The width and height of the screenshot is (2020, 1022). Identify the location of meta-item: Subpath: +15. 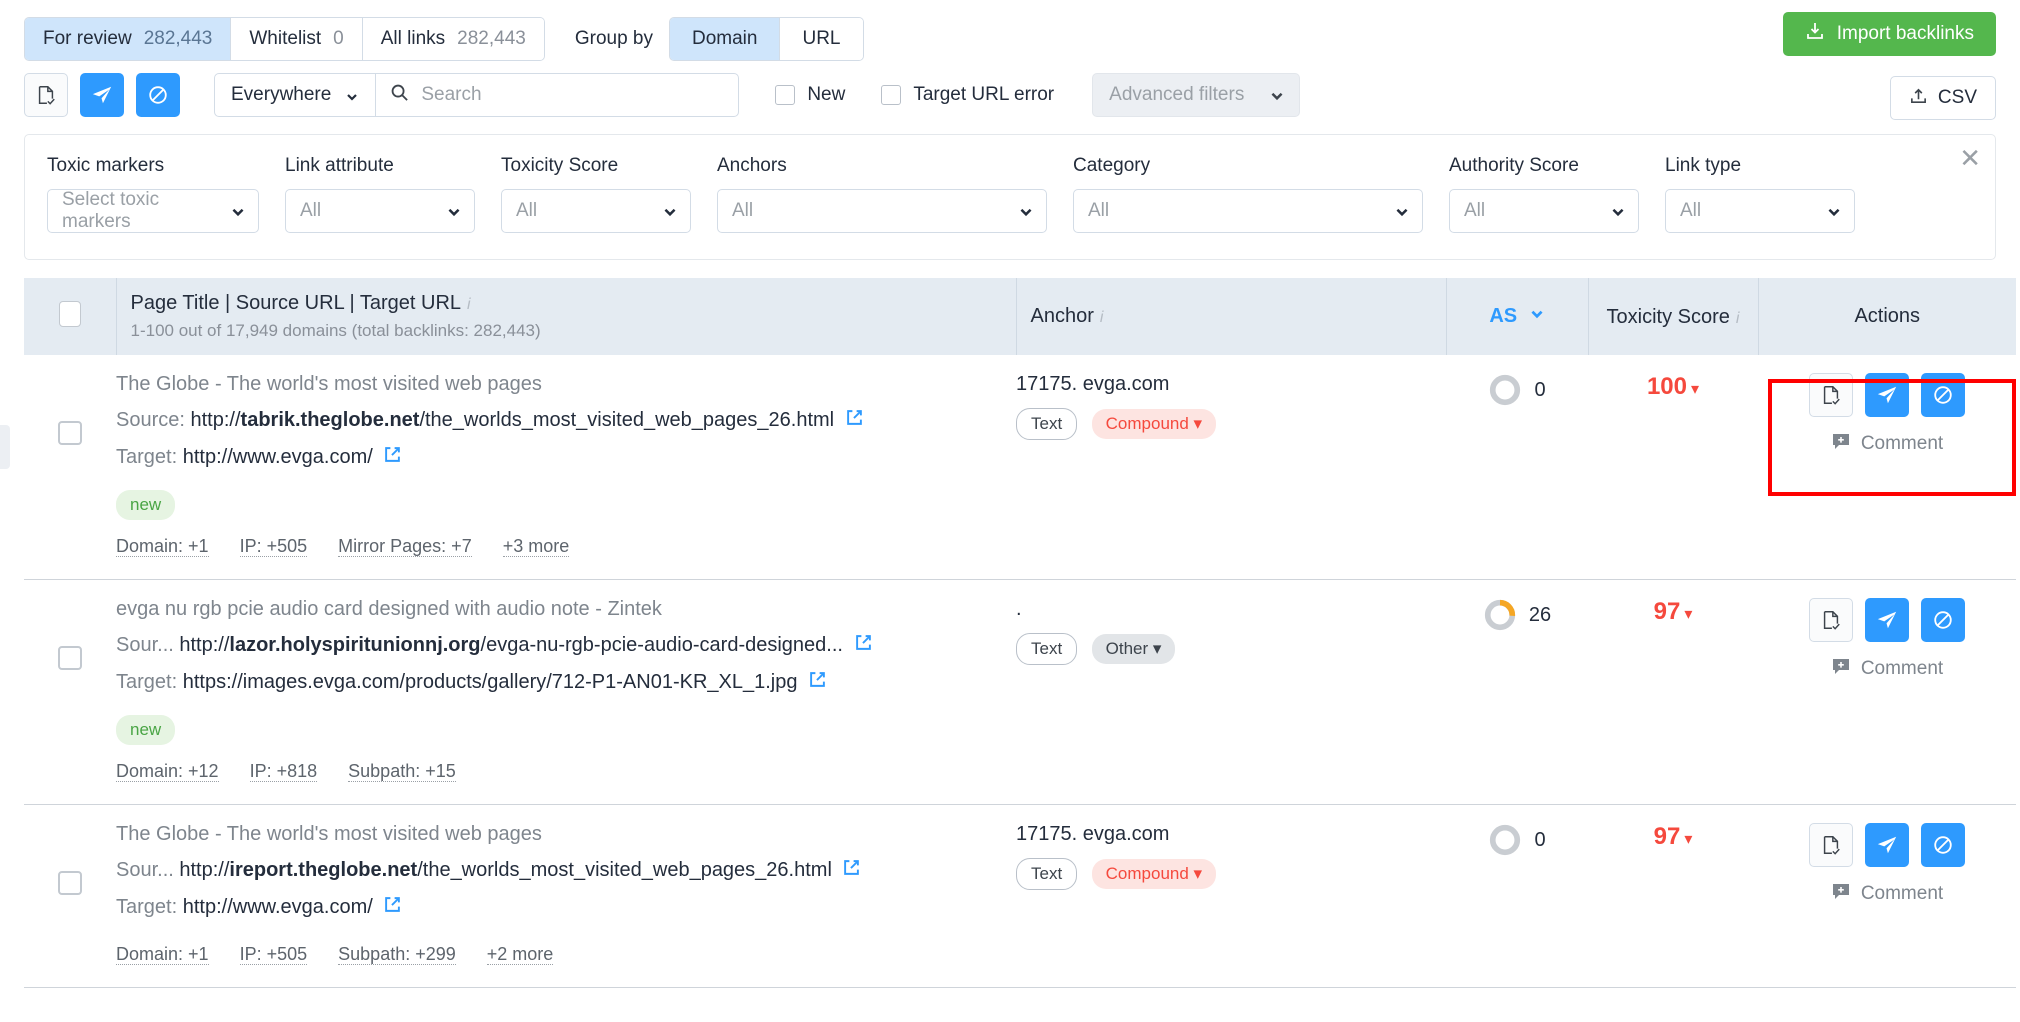
(402, 771).